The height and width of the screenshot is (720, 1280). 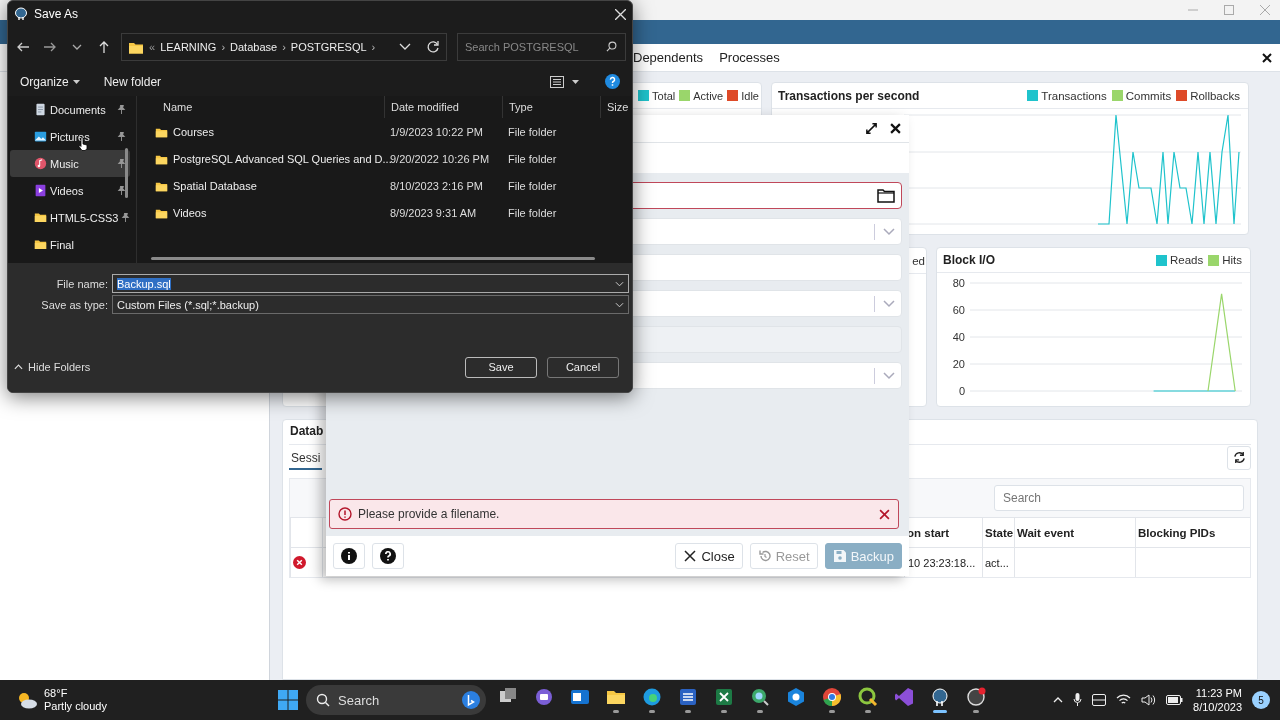 I want to click on breadcrumb-link: LEARNING, so click(x=188, y=47).